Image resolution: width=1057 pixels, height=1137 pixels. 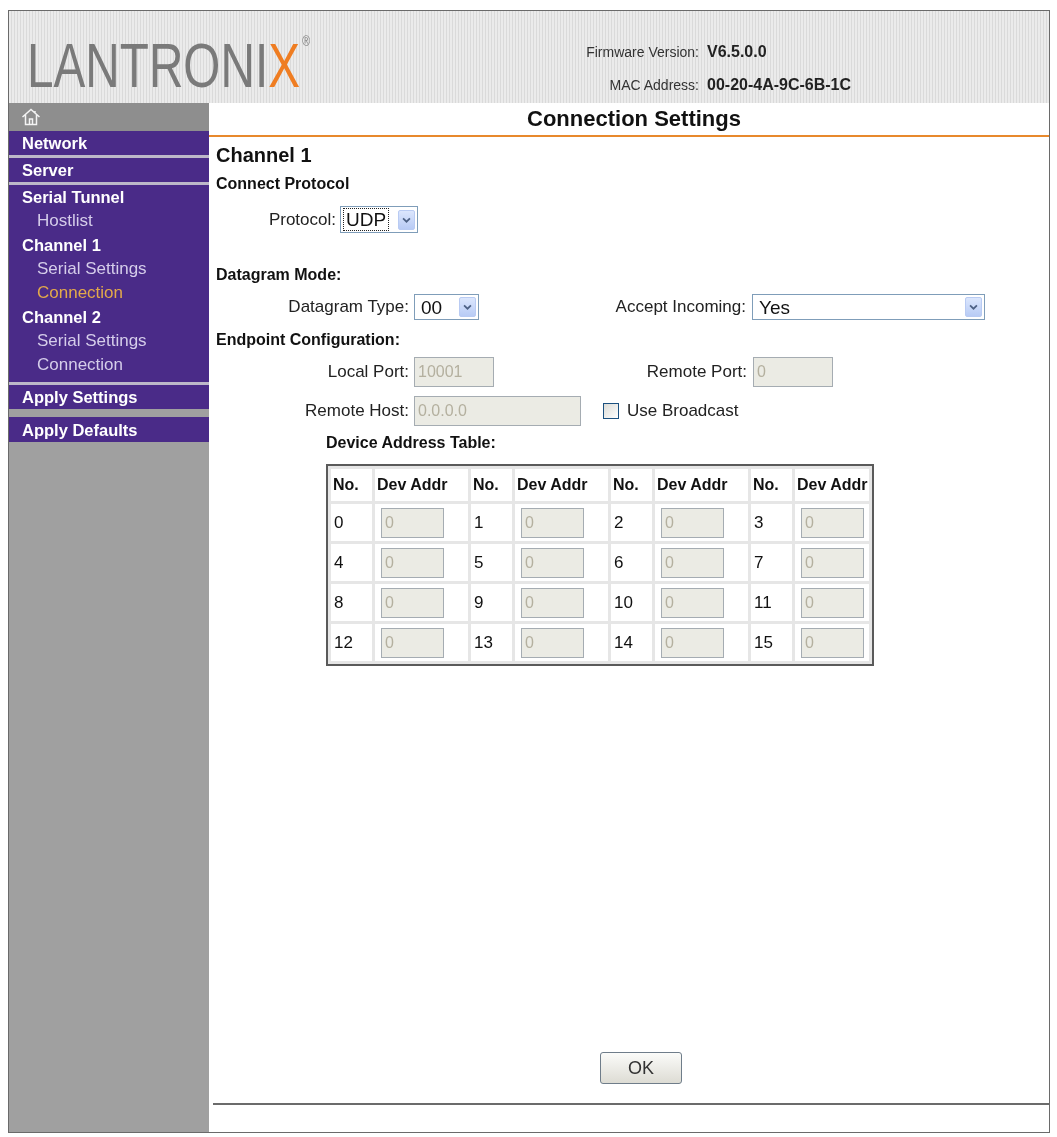 What do you see at coordinates (348, 307) in the screenshot?
I see `field-label: Datagram Type:` at bounding box center [348, 307].